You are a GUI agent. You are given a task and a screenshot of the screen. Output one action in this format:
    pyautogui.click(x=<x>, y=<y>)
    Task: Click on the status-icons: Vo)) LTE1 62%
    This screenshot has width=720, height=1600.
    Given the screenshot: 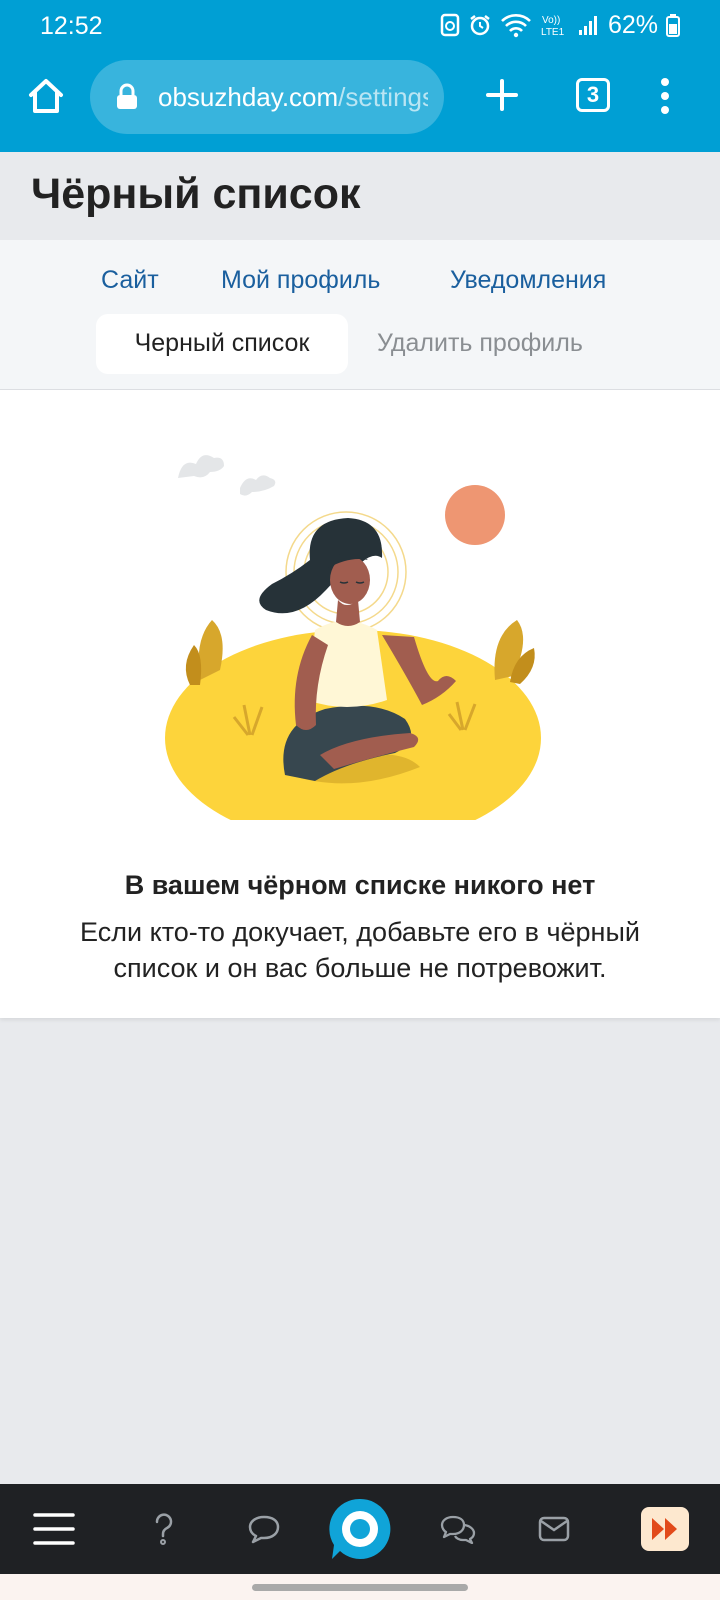 What is the action you would take?
    pyautogui.click(x=560, y=25)
    